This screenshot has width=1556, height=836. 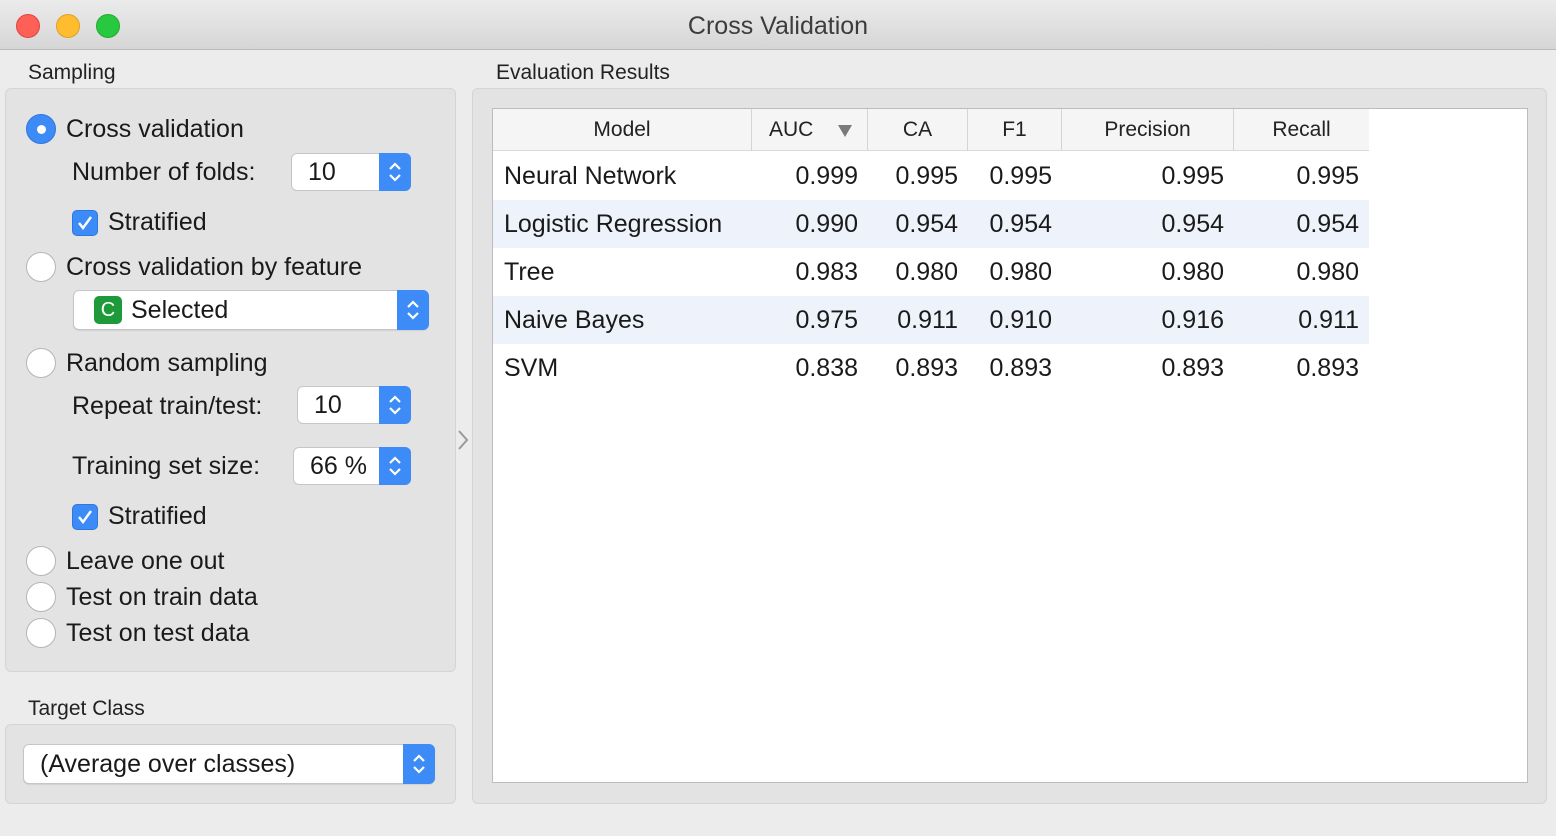 I want to click on cell-model: SVM, so click(x=531, y=368).